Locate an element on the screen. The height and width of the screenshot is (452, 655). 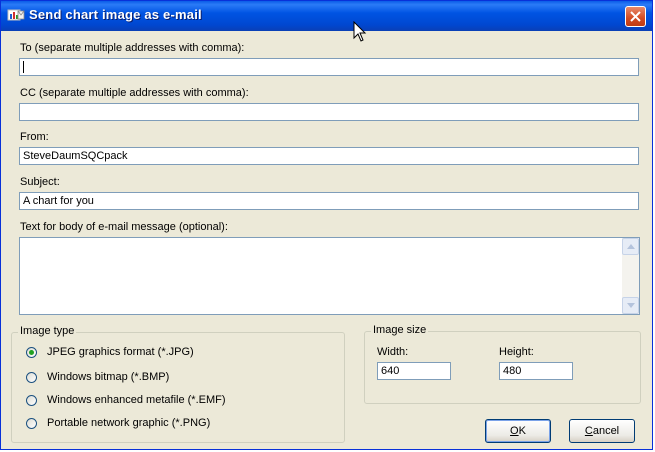
radio-png: Portable network graphic (*.PNG) is located at coordinates (118, 423).